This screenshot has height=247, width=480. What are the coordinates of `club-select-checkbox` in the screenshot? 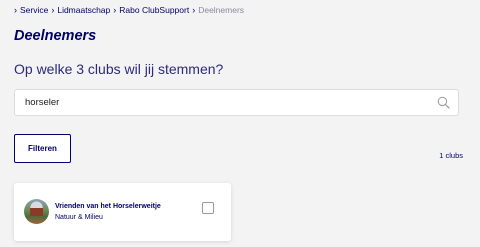 It's located at (208, 208).